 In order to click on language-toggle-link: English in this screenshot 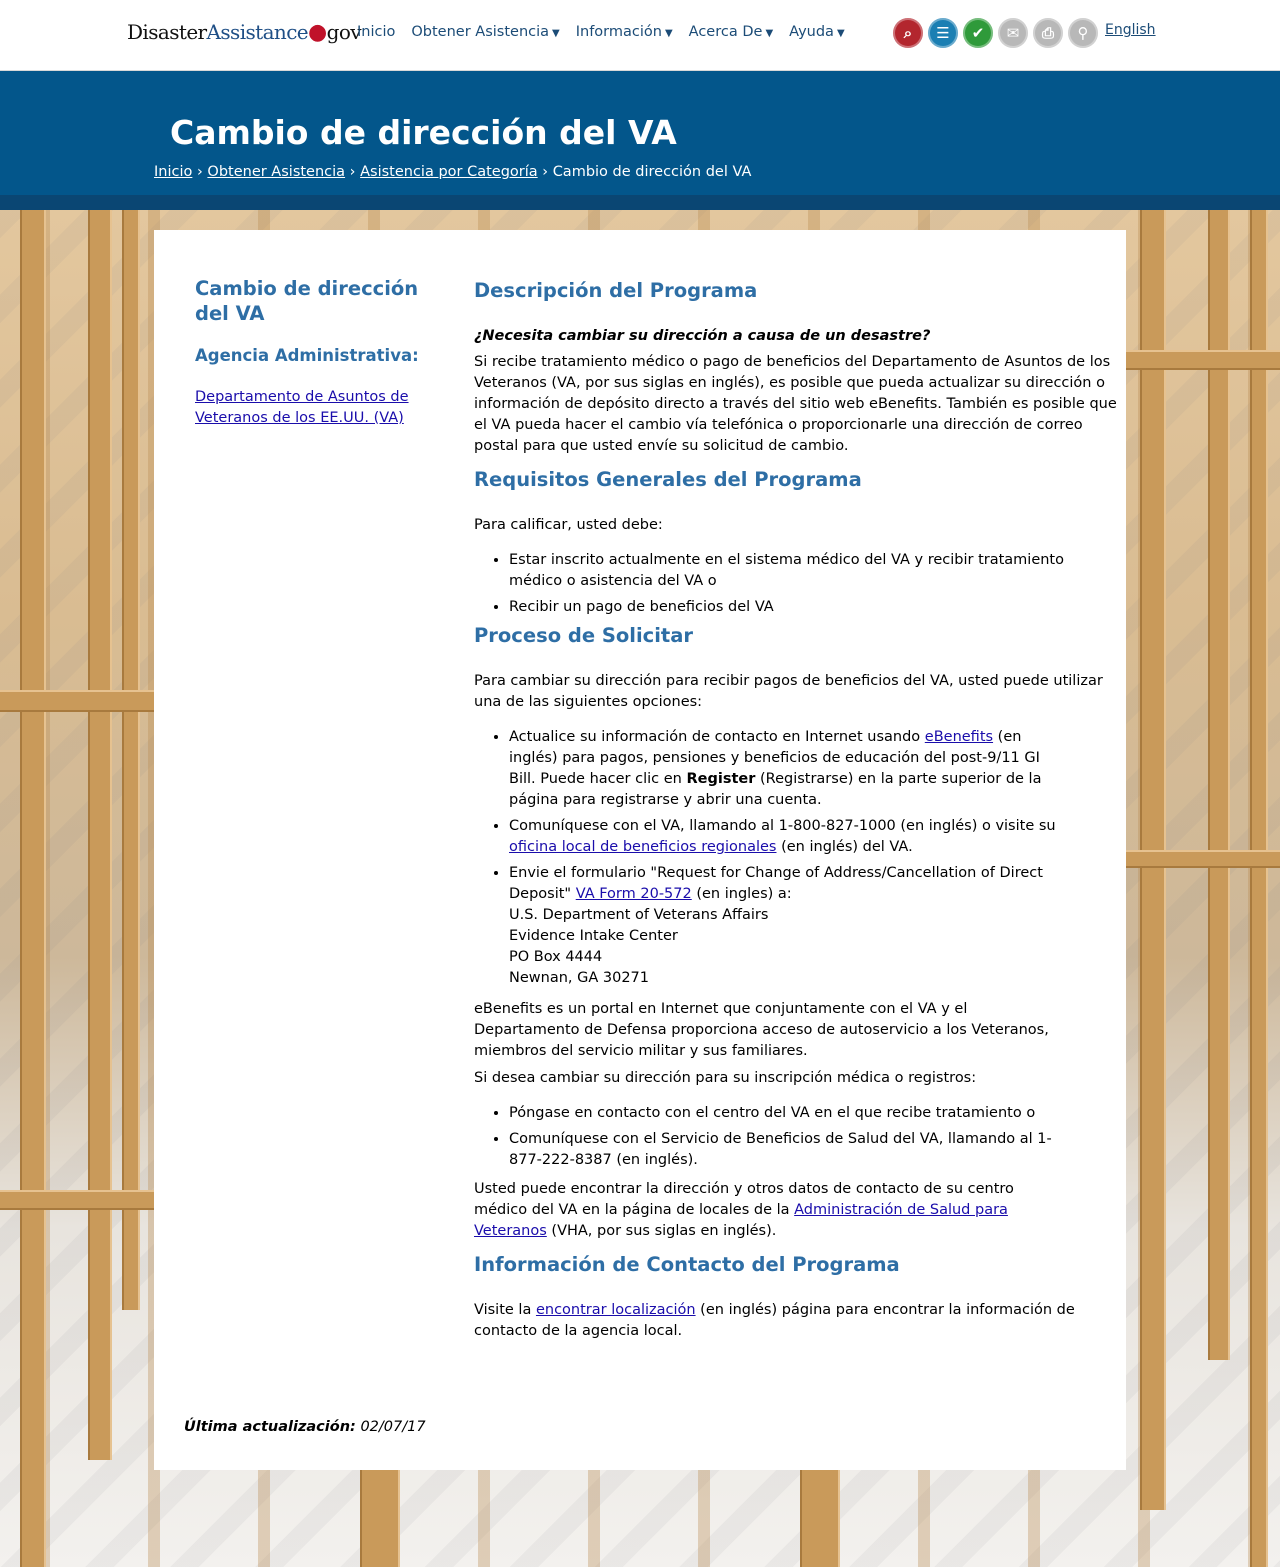, I will do `click(1130, 30)`.